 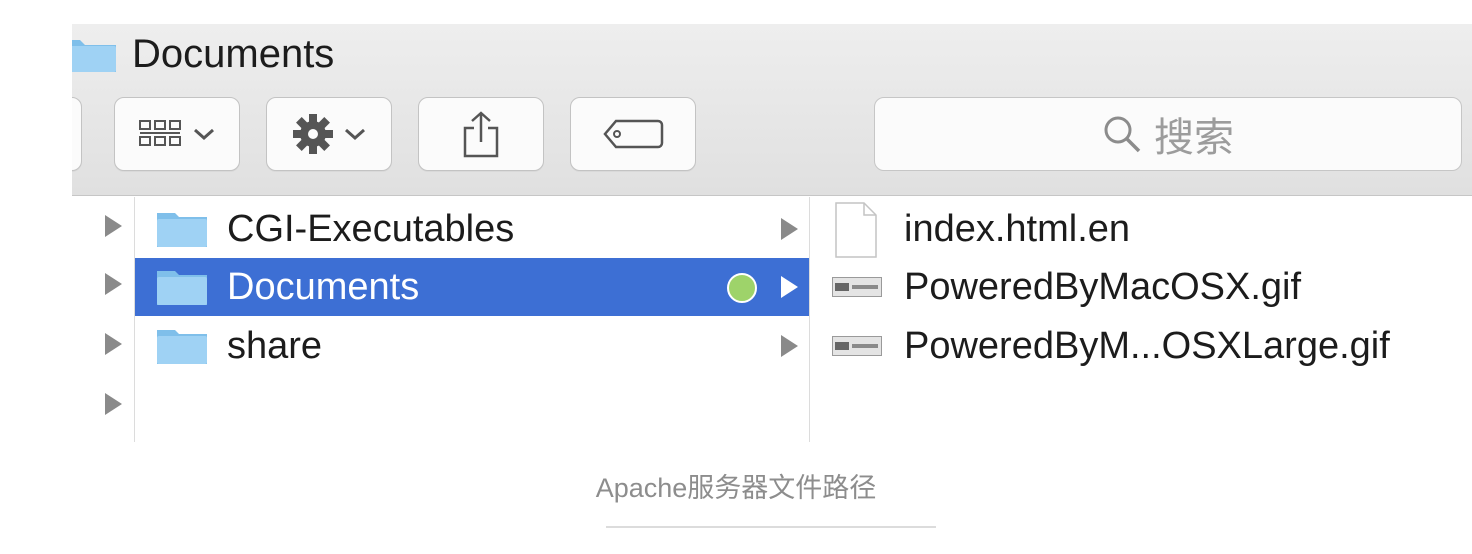 I want to click on gear-icon, so click(x=313, y=134).